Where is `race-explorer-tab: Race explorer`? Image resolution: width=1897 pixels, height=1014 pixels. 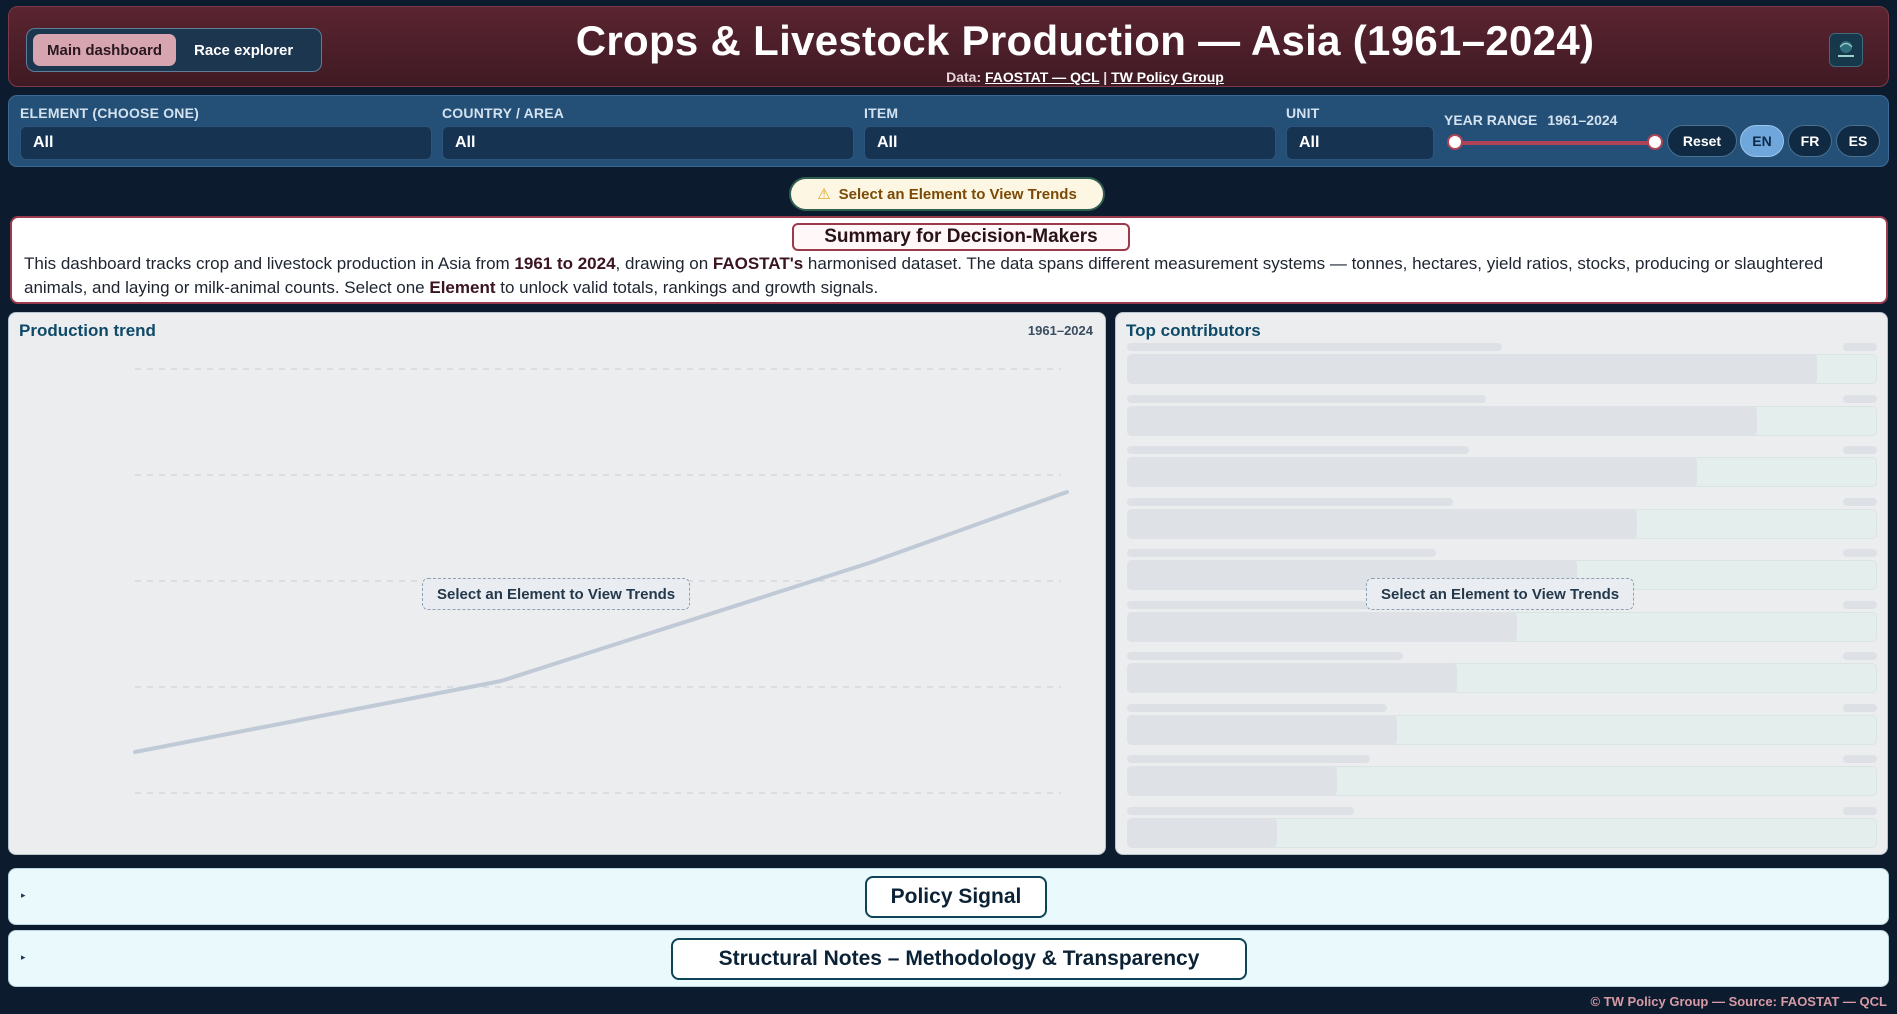 race-explorer-tab: Race explorer is located at coordinates (243, 50).